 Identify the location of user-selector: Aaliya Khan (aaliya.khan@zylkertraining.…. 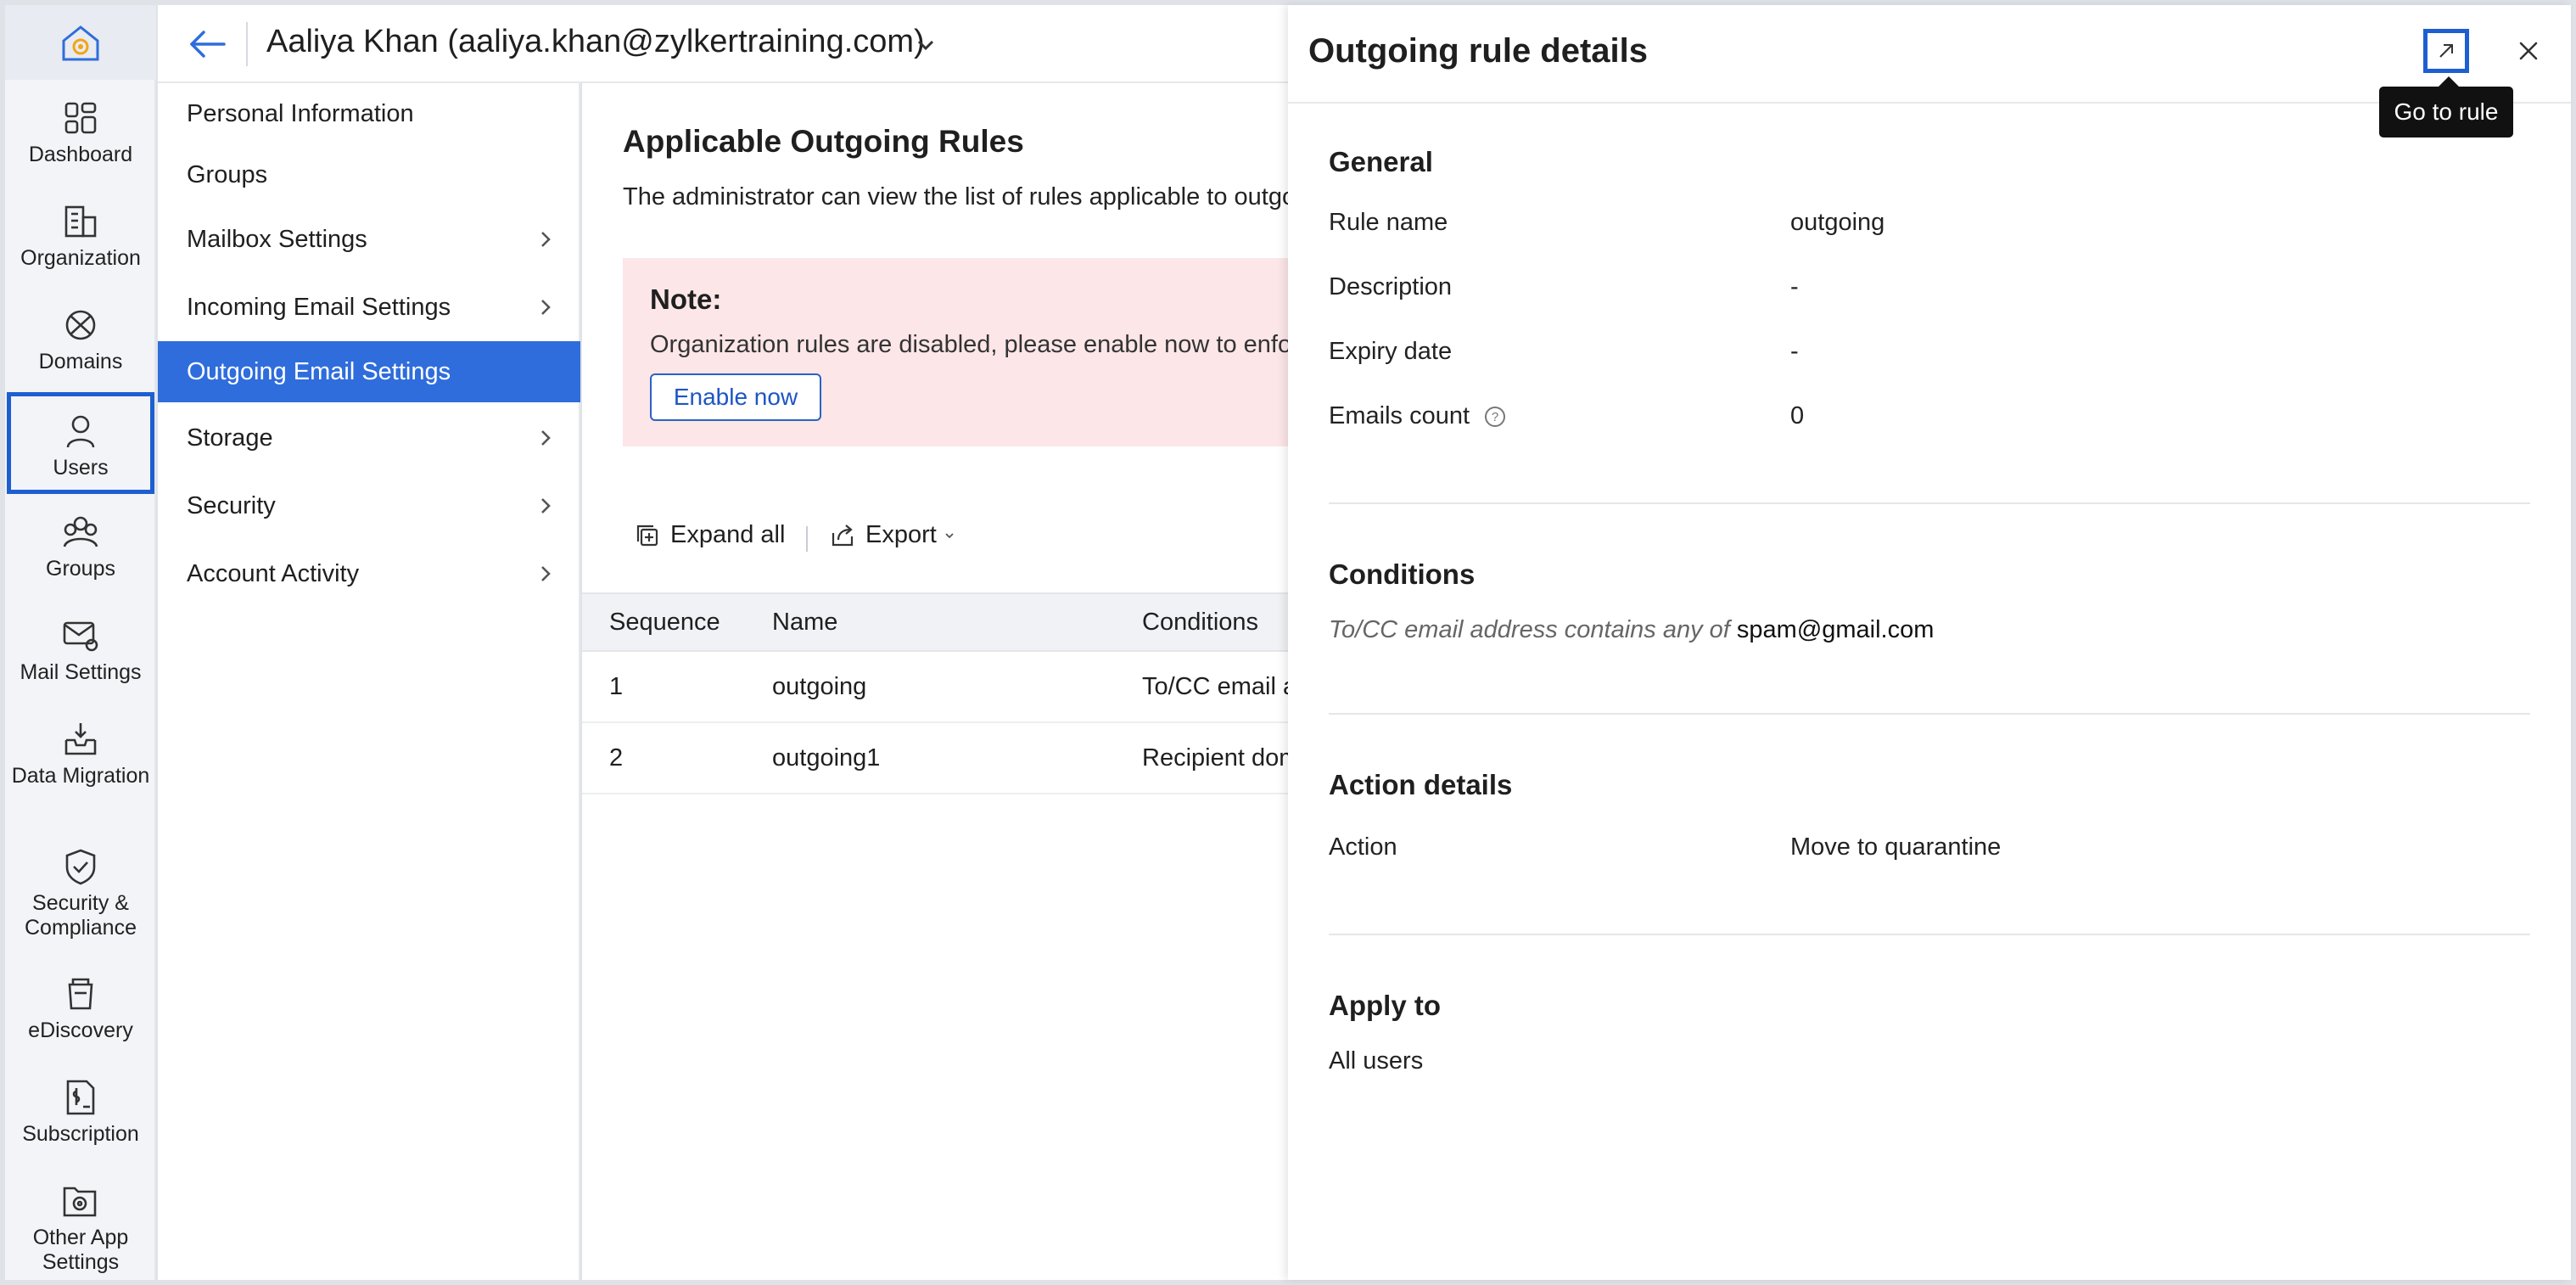
(596, 42).